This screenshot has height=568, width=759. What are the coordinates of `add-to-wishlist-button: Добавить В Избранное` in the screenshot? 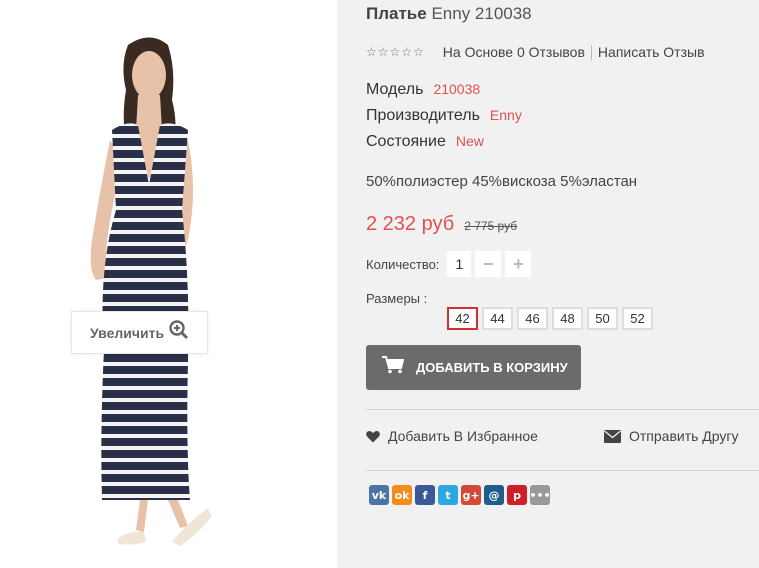 It's located at (452, 436).